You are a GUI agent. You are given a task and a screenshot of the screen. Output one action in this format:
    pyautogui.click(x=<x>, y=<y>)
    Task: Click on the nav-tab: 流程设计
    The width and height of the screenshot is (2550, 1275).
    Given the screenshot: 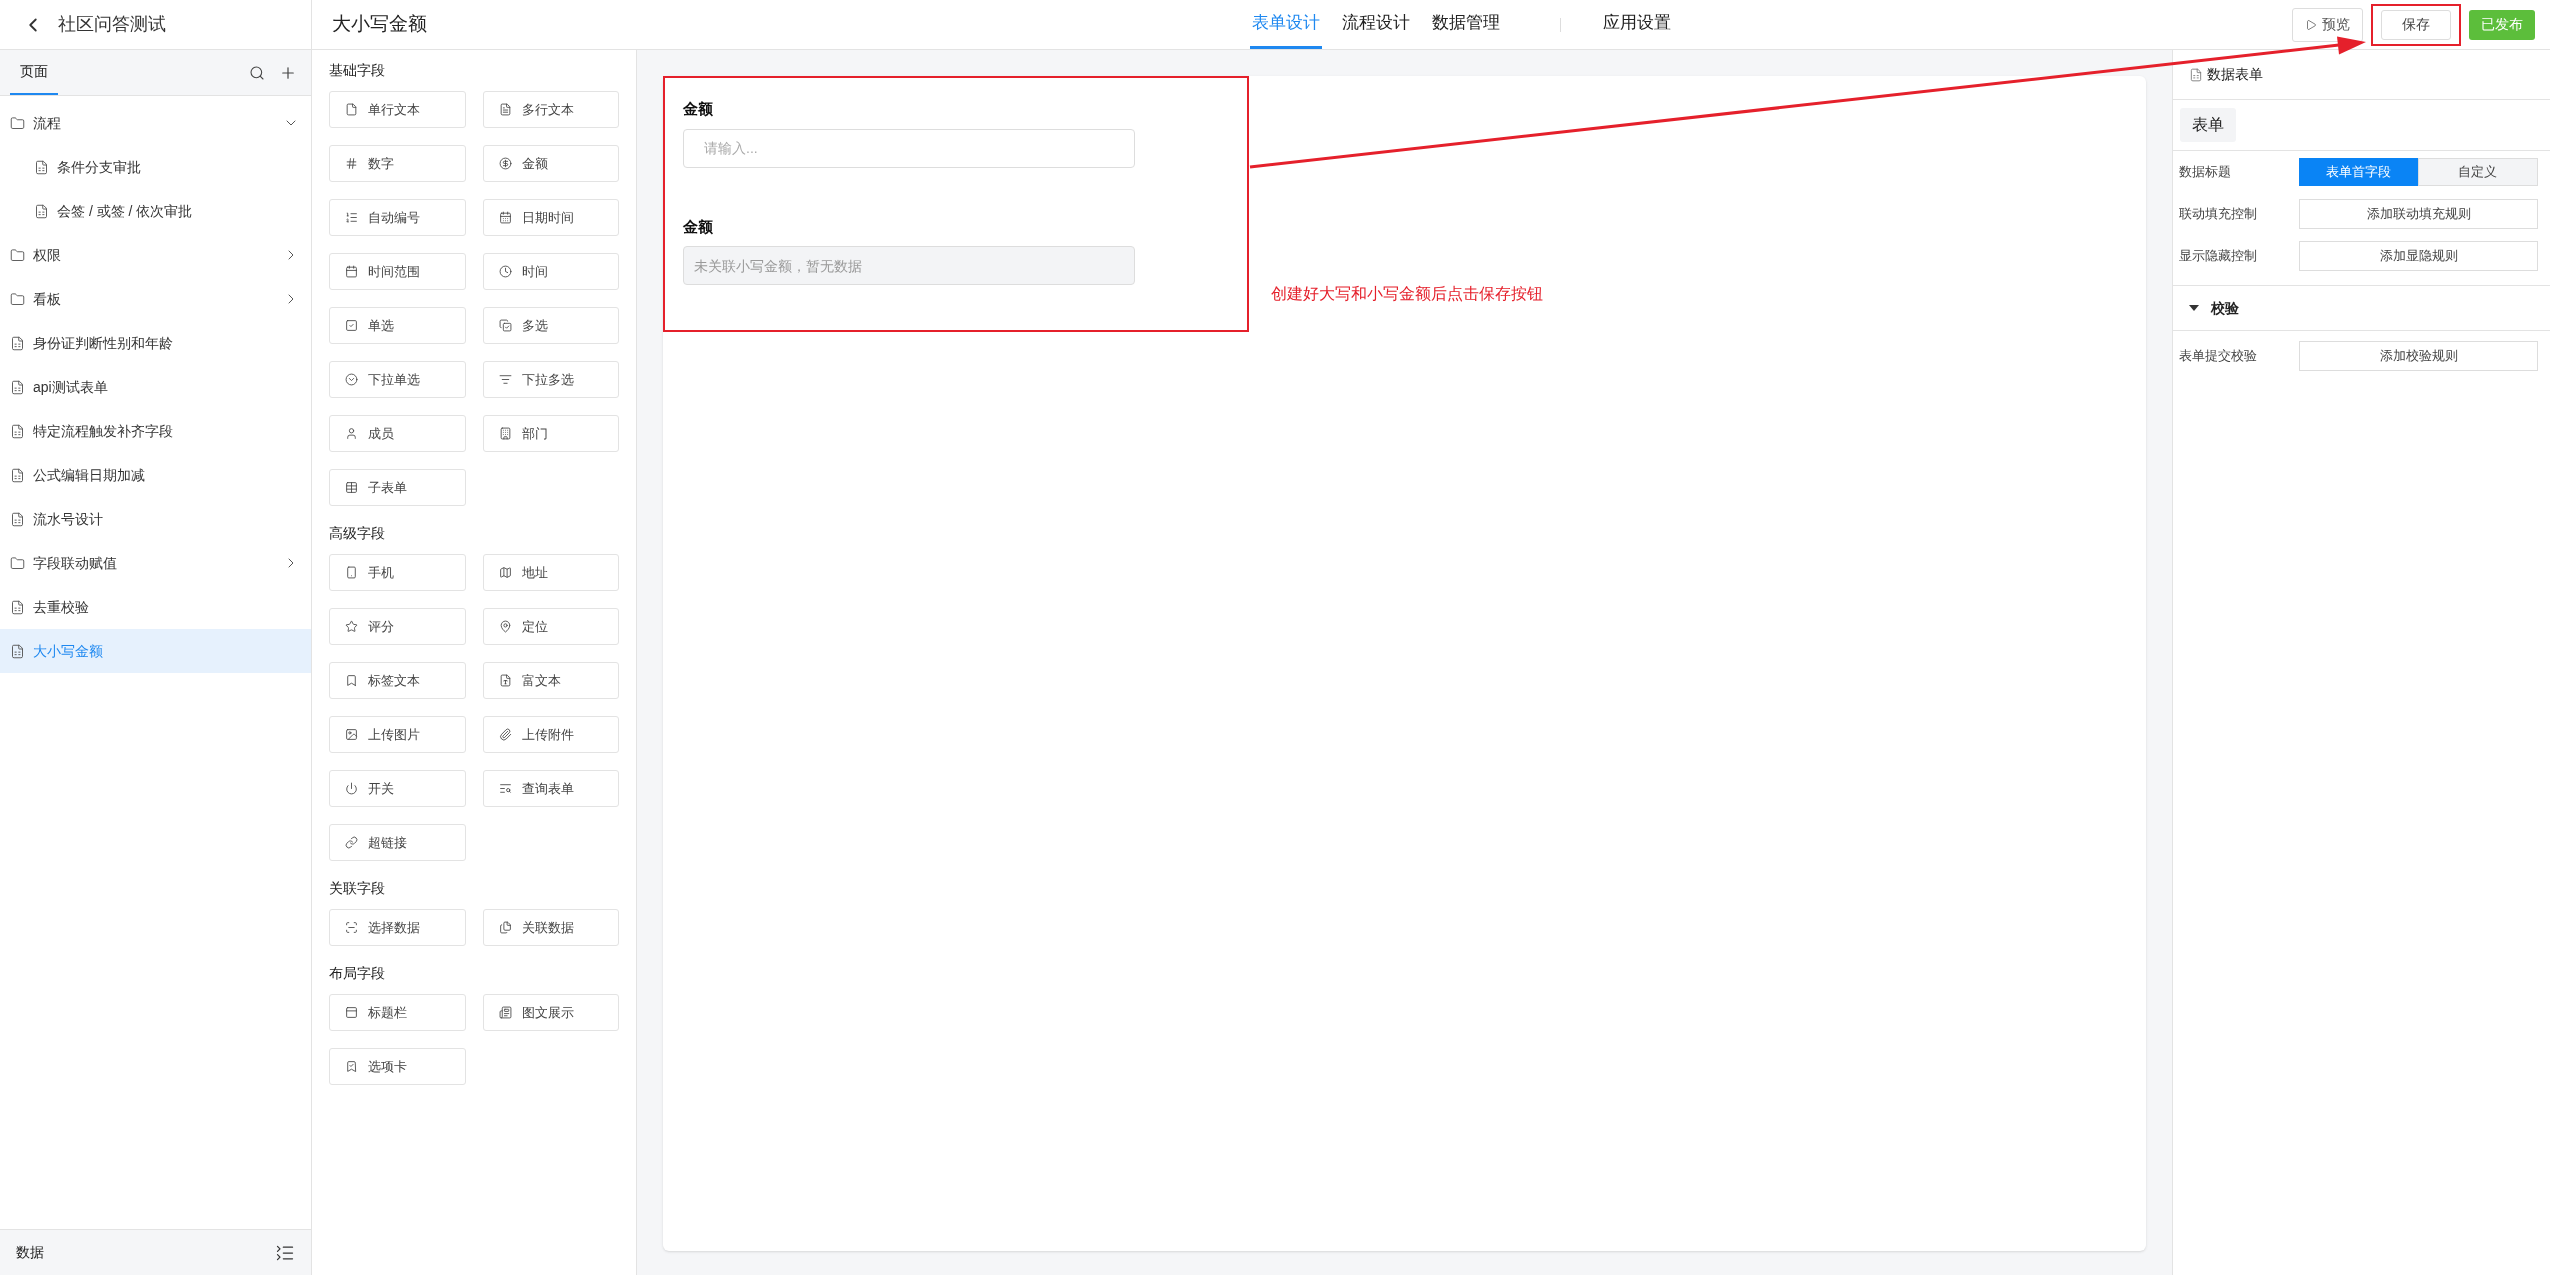 What is the action you would take?
    pyautogui.click(x=1376, y=24)
    